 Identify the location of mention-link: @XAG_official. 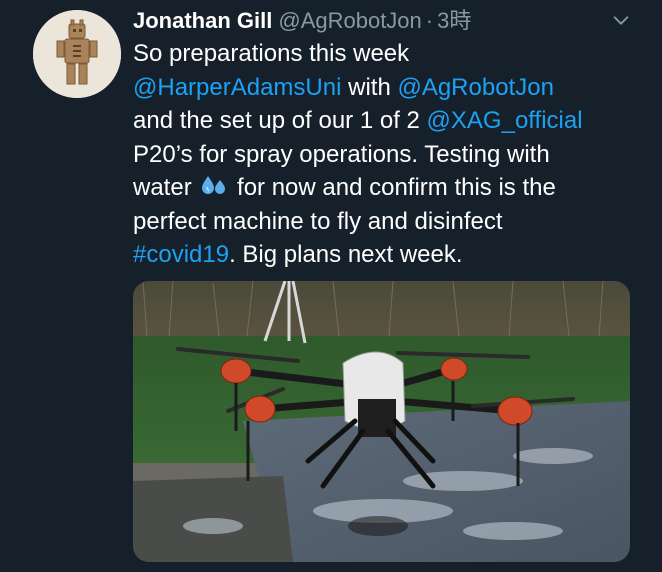
(505, 120).